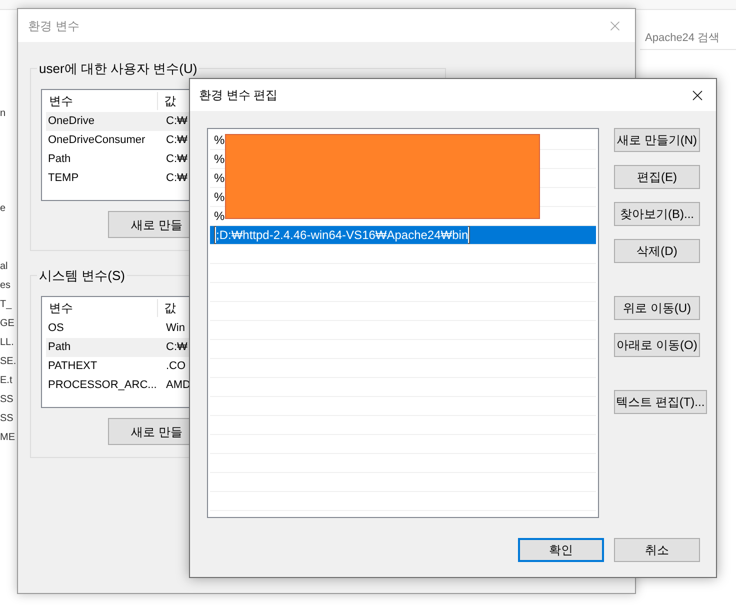  What do you see at coordinates (238, 95) in the screenshot?
I see `window-title: 환경 변수 편집` at bounding box center [238, 95].